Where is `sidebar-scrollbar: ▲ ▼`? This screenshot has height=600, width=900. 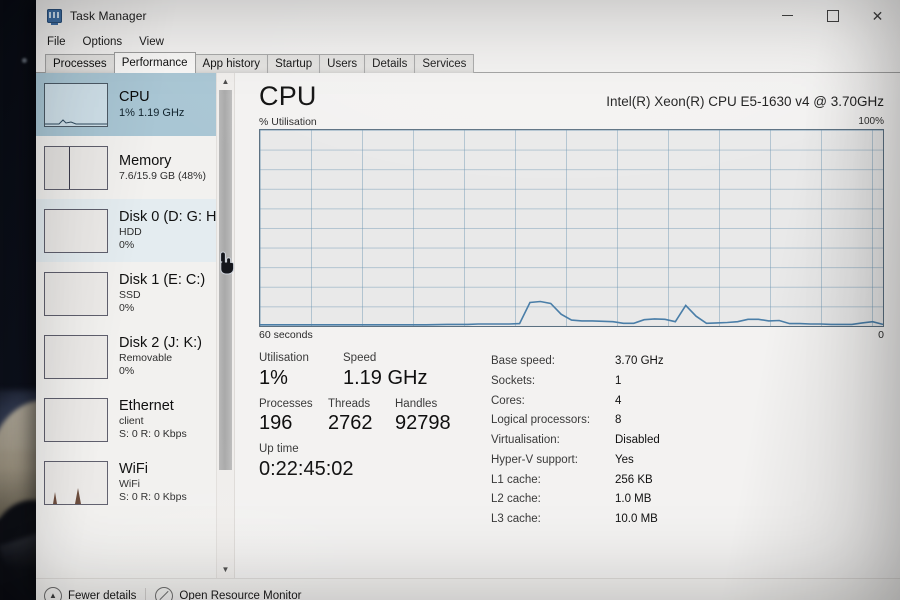
sidebar-scrollbar: ▲ ▼ is located at coordinates (225, 325).